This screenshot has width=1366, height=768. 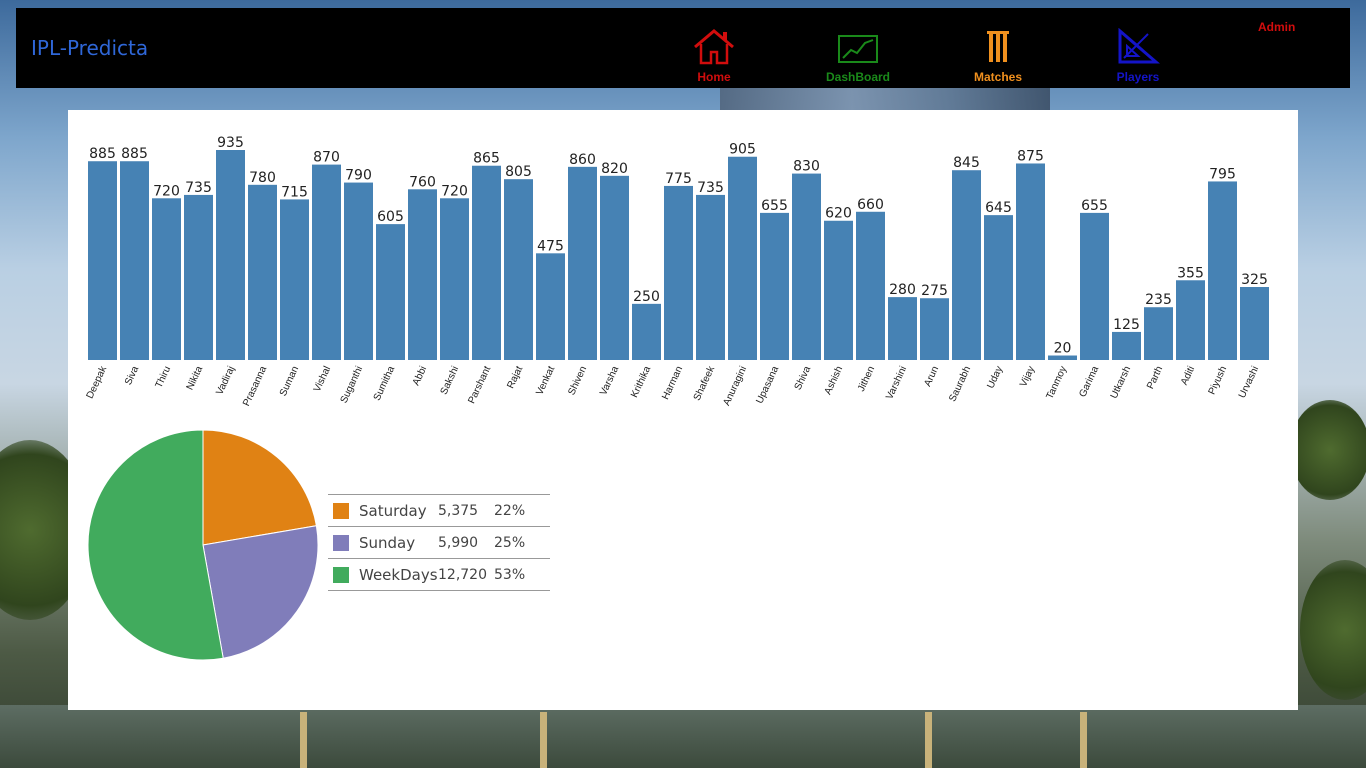 I want to click on bar-value-label: 780, so click(x=262, y=178).